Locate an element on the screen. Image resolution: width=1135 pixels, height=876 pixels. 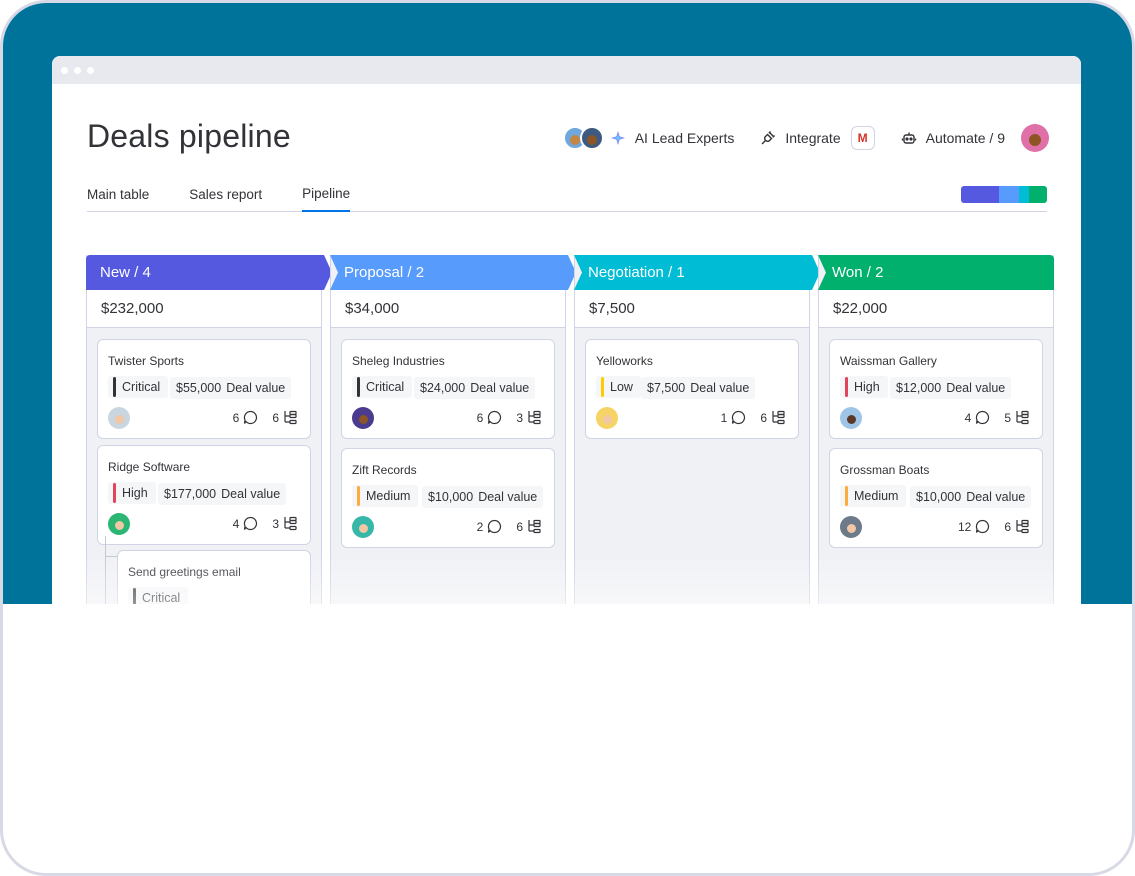
progress-segment-negotiation is located at coordinates (1024, 194).